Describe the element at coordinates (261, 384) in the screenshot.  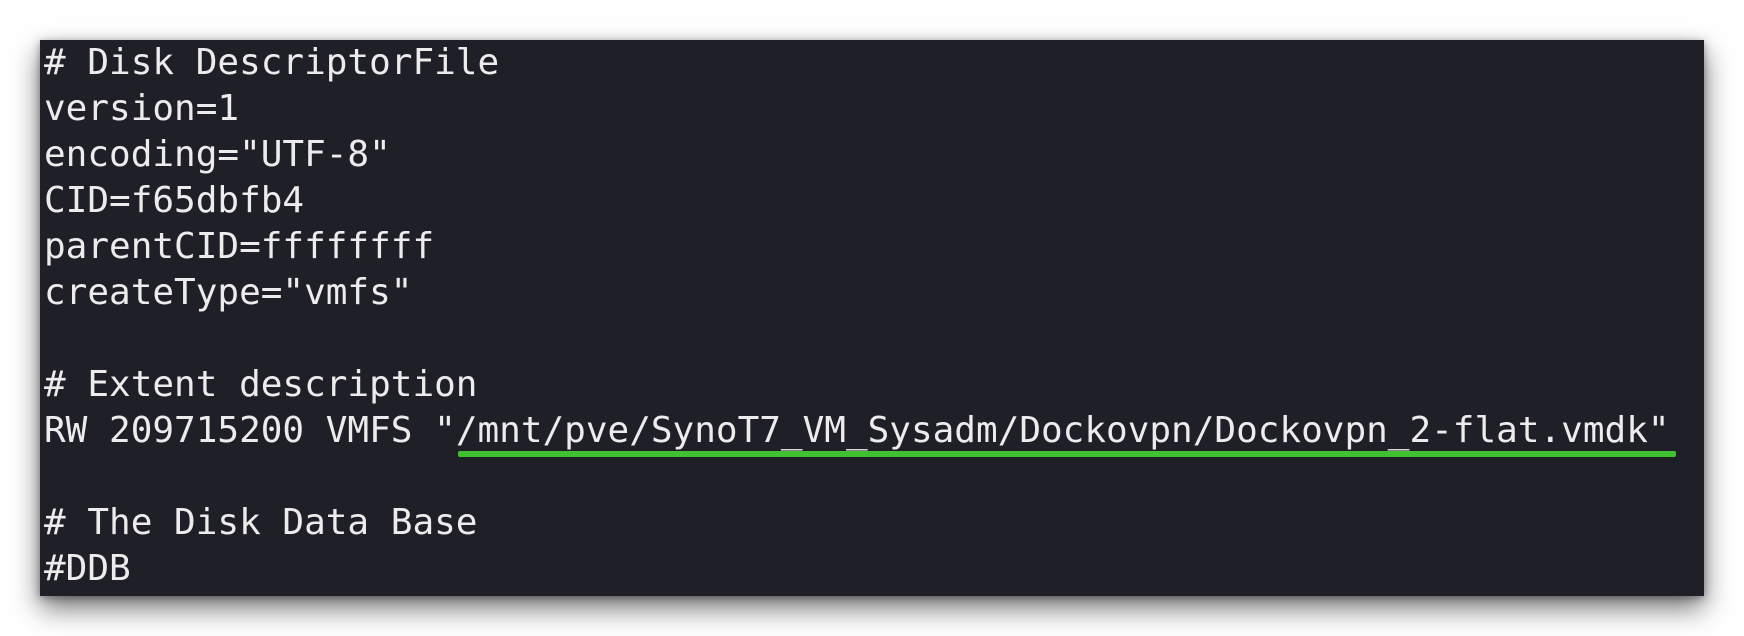
I see `comment-line-extent-description: # Extent description` at that location.